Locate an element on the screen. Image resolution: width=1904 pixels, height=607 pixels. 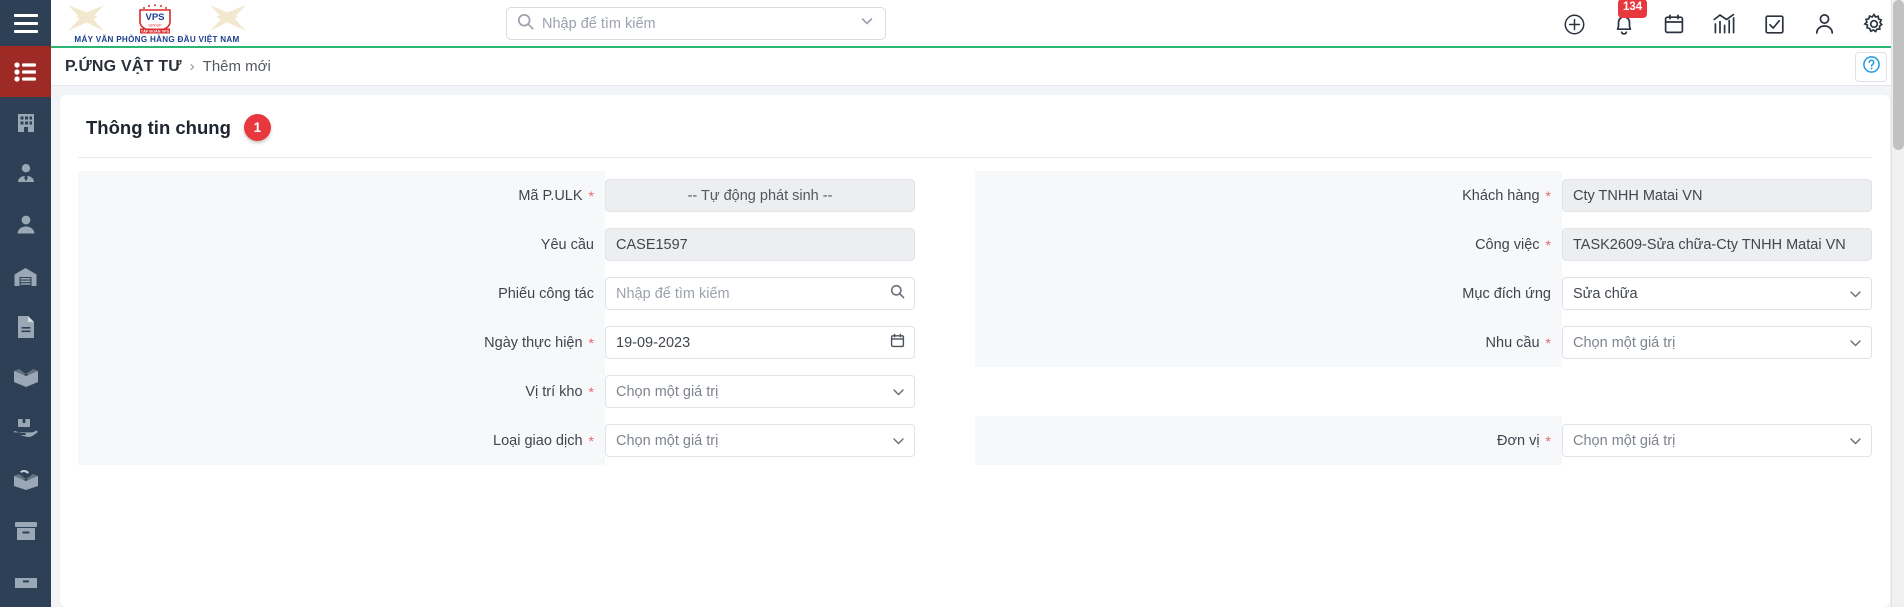
box-return-icon is located at coordinates (26, 479).